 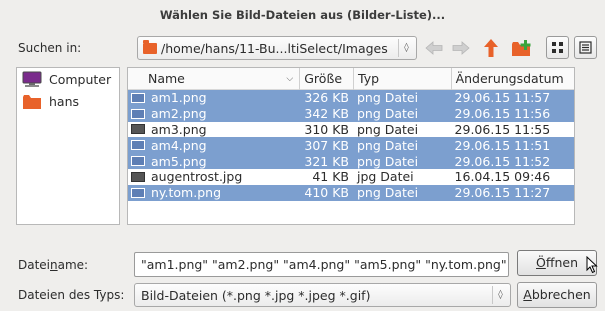 I want to click on open-button: Öffnen, so click(x=557, y=263).